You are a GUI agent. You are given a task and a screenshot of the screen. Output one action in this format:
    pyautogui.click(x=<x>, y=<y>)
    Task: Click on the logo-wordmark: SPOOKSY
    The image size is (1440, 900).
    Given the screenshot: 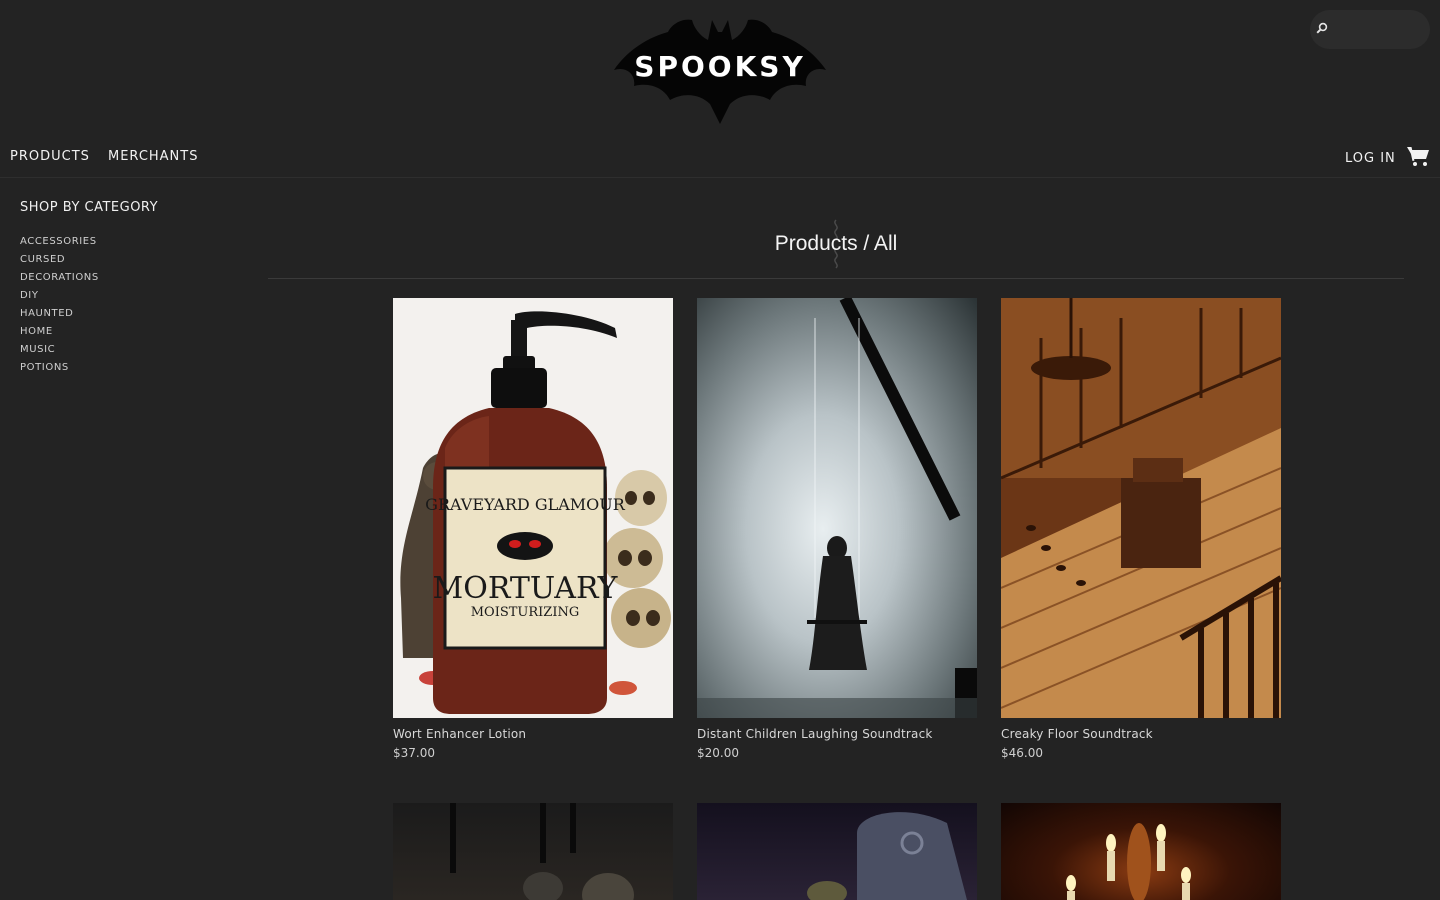 What is the action you would take?
    pyautogui.click(x=720, y=66)
    